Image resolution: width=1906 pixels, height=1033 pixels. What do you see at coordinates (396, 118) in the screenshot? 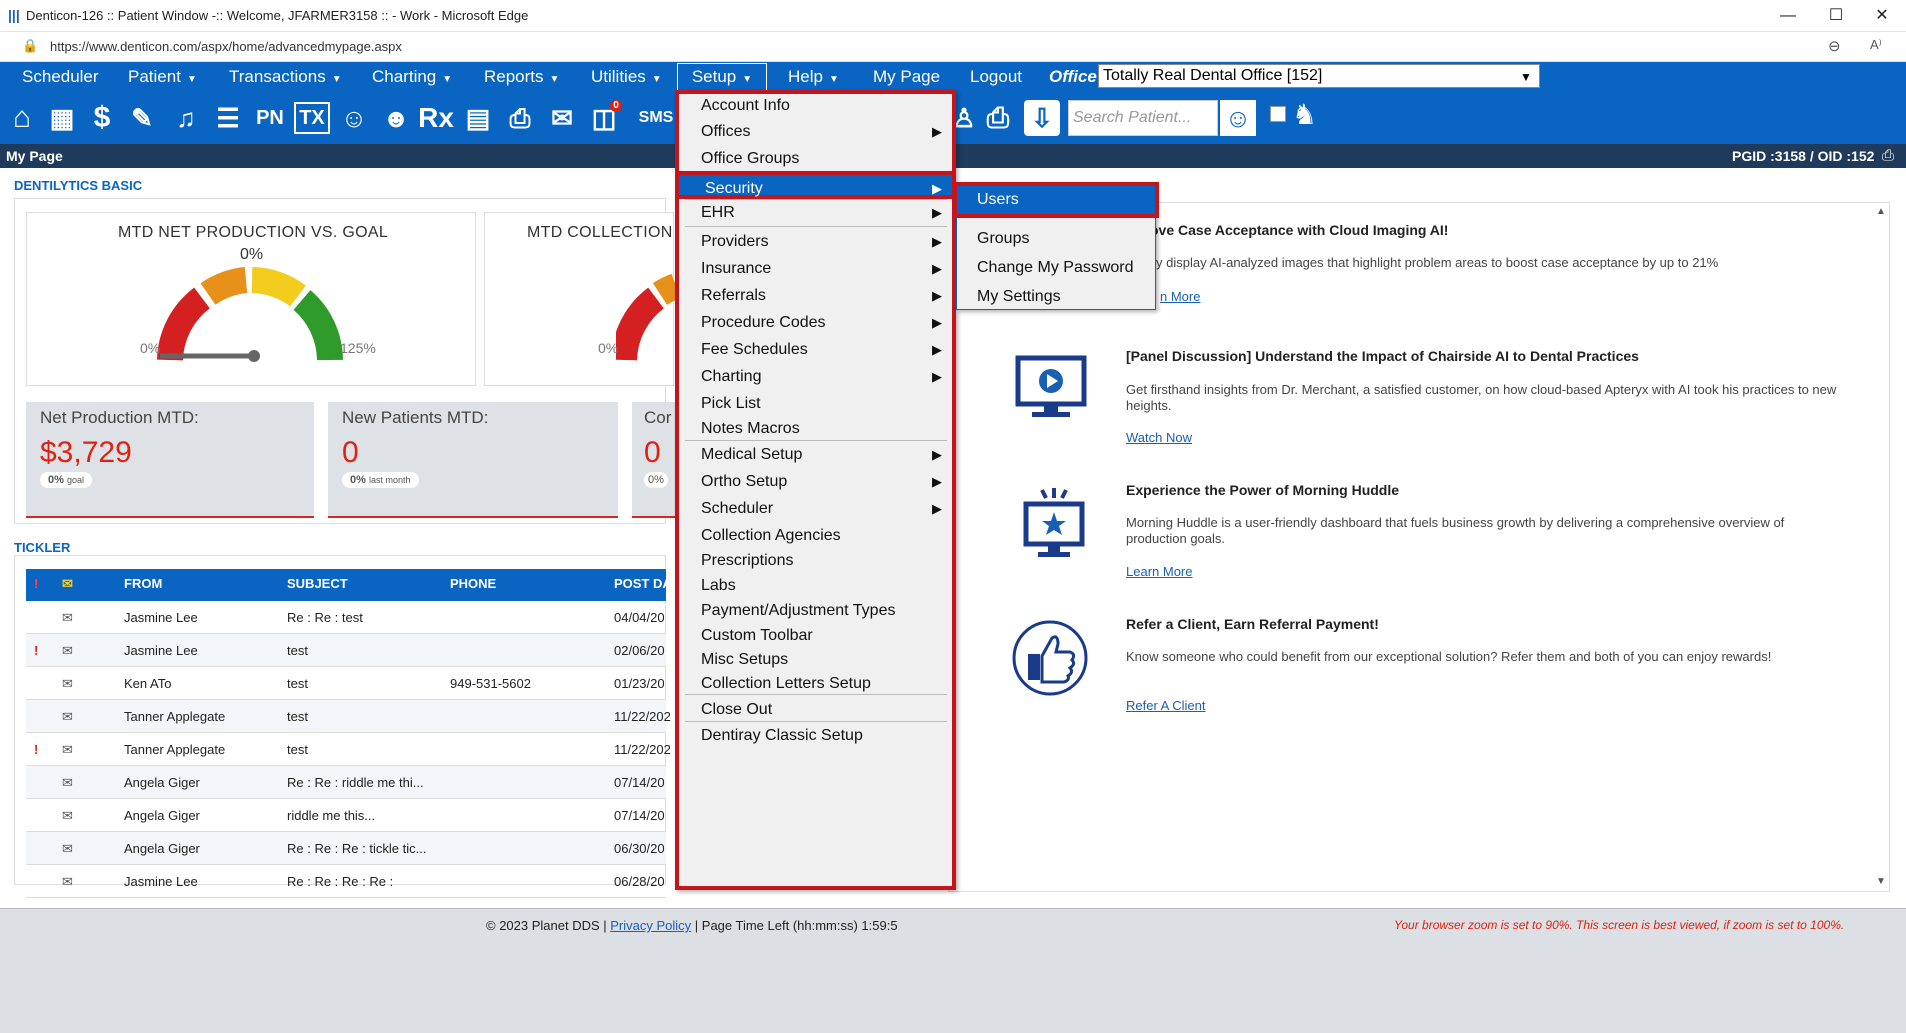
I see `add-family-icon: ☻` at bounding box center [396, 118].